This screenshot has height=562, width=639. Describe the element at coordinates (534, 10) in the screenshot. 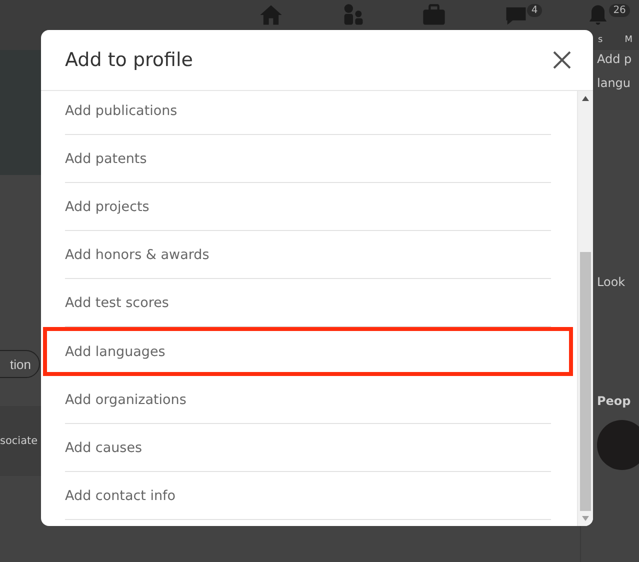

I see `notification-badge: 4` at that location.